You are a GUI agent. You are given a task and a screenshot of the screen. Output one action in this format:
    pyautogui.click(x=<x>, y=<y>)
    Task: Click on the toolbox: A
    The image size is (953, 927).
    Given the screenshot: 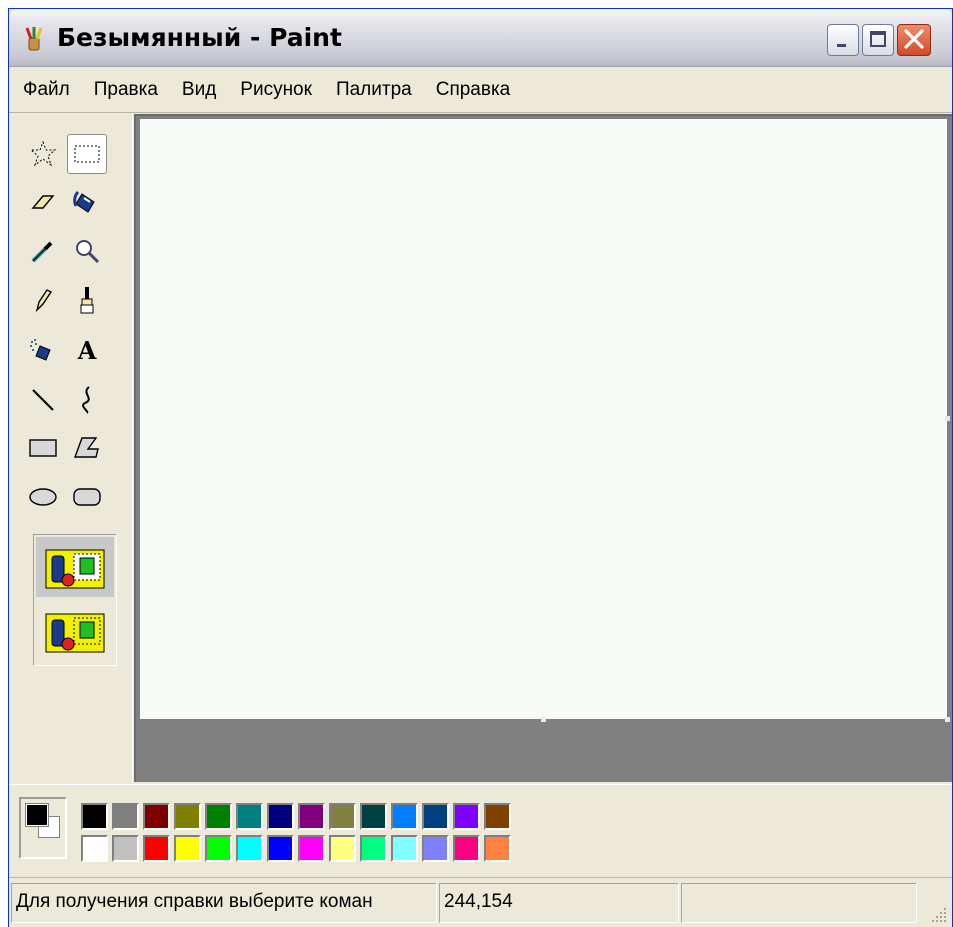 What is the action you would take?
    pyautogui.click(x=71, y=448)
    